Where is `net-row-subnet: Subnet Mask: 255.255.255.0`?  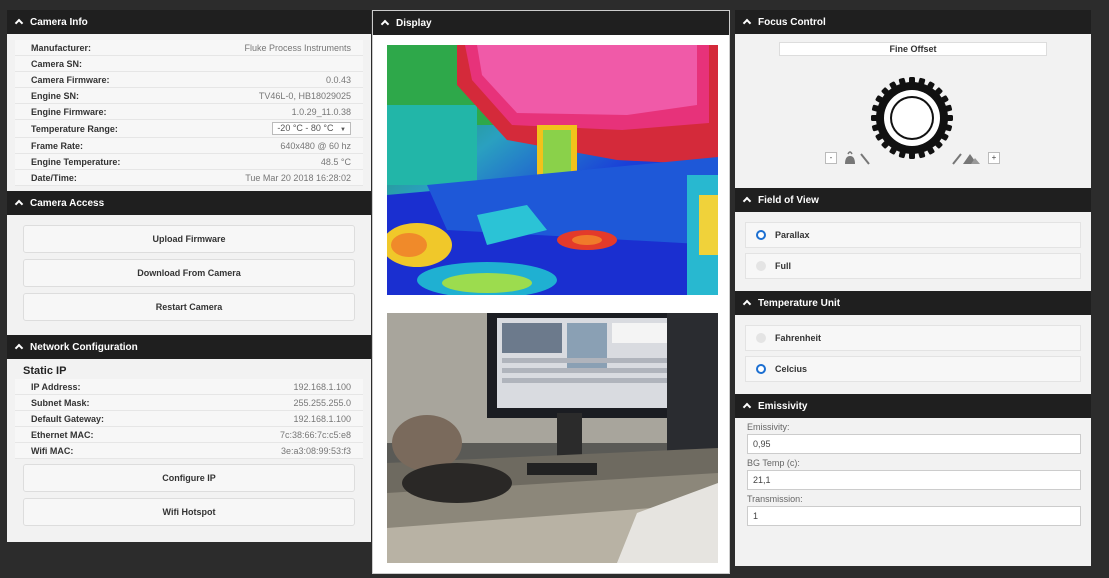 net-row-subnet: Subnet Mask: 255.255.255.0 is located at coordinates (189, 403).